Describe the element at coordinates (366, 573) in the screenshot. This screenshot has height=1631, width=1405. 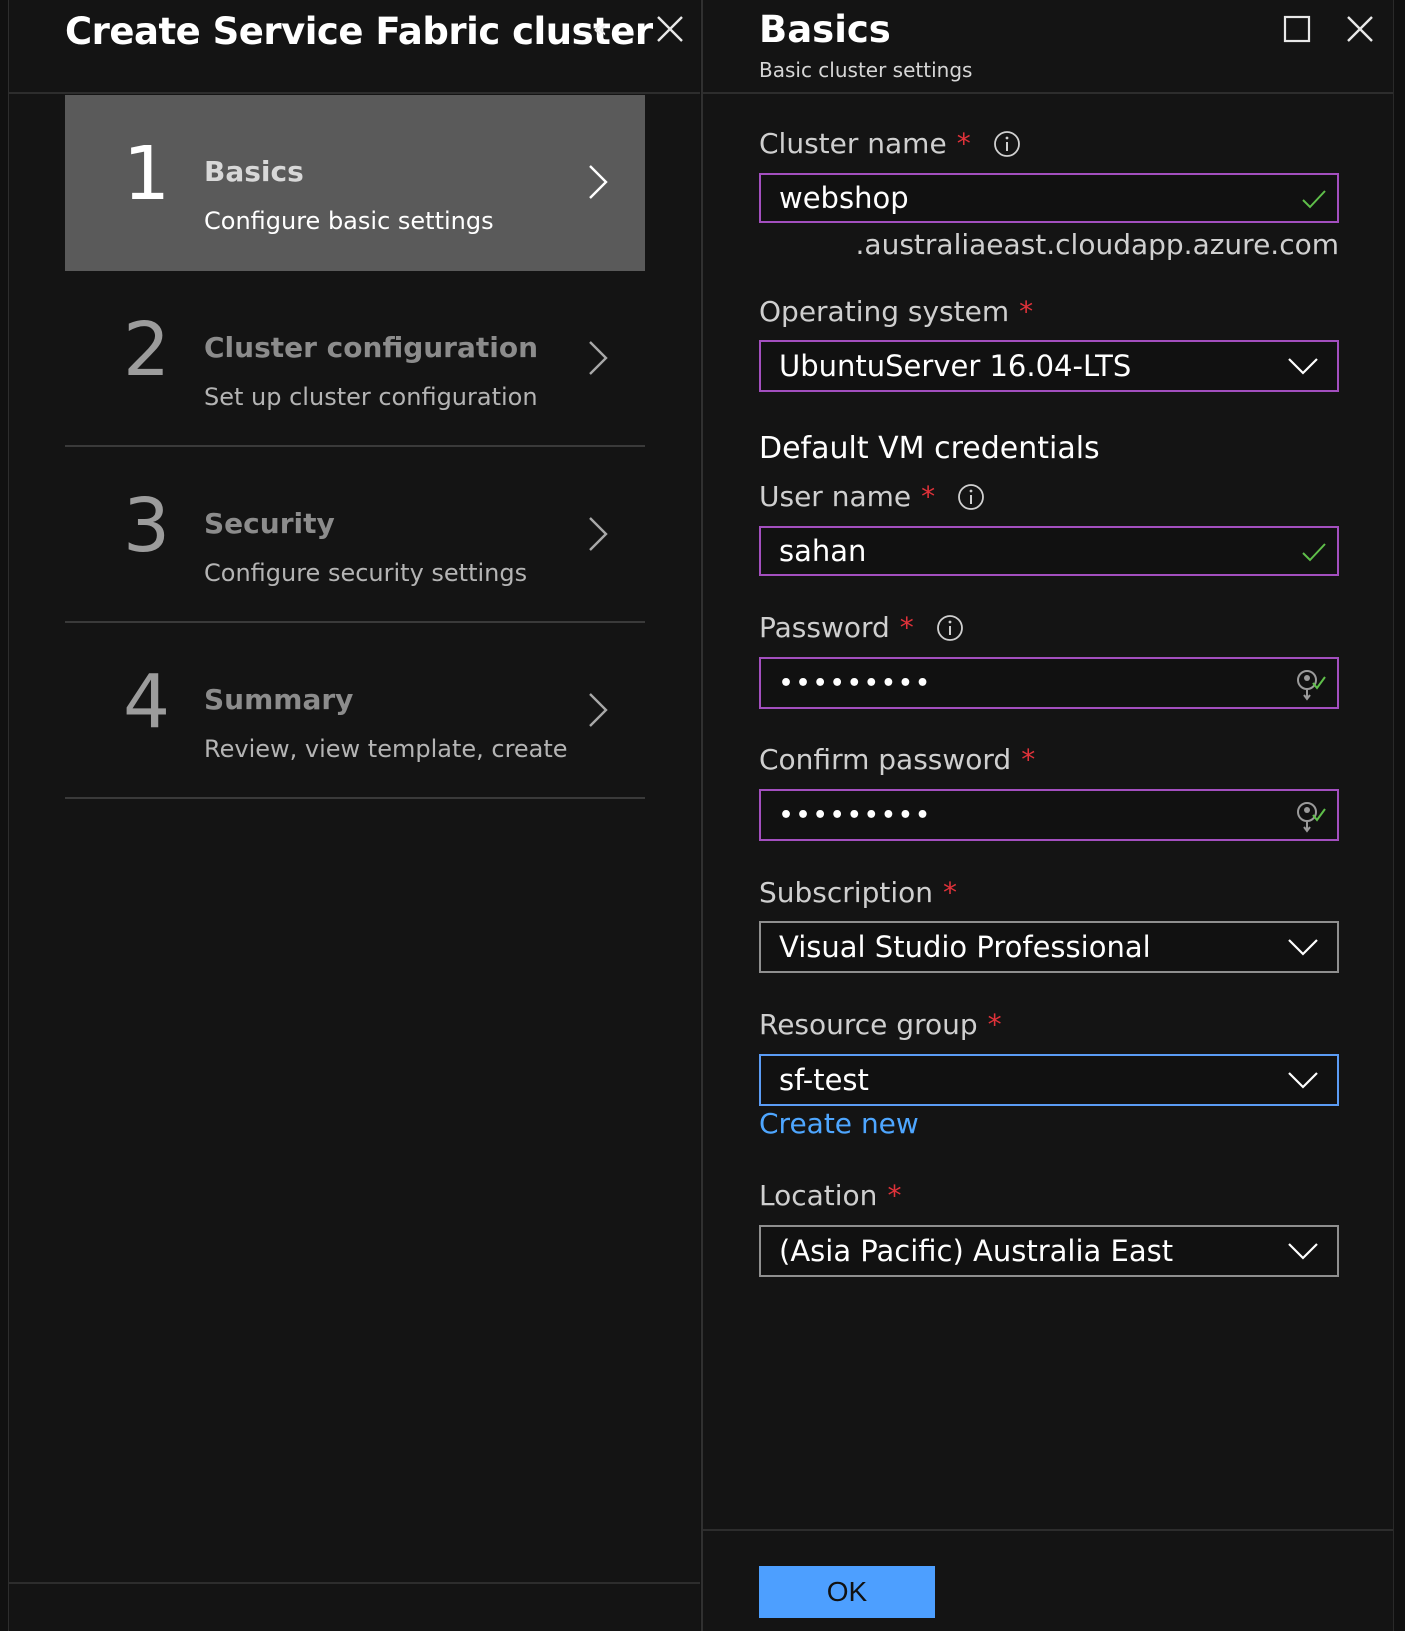
I see `step-subtitle: Configure security settings` at that location.